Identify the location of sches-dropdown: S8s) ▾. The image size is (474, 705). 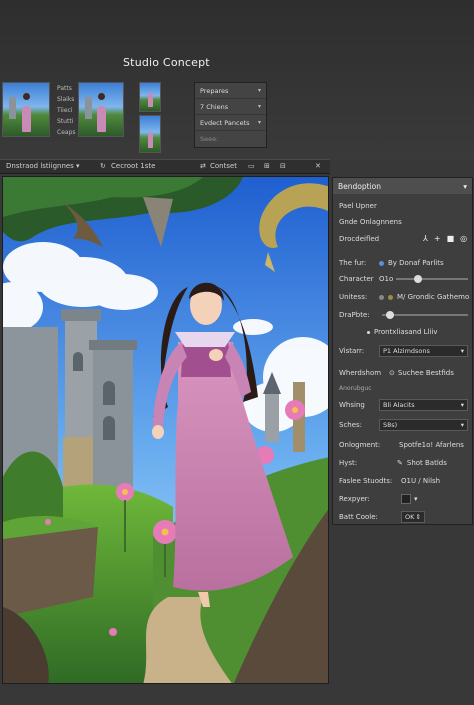
(423, 425).